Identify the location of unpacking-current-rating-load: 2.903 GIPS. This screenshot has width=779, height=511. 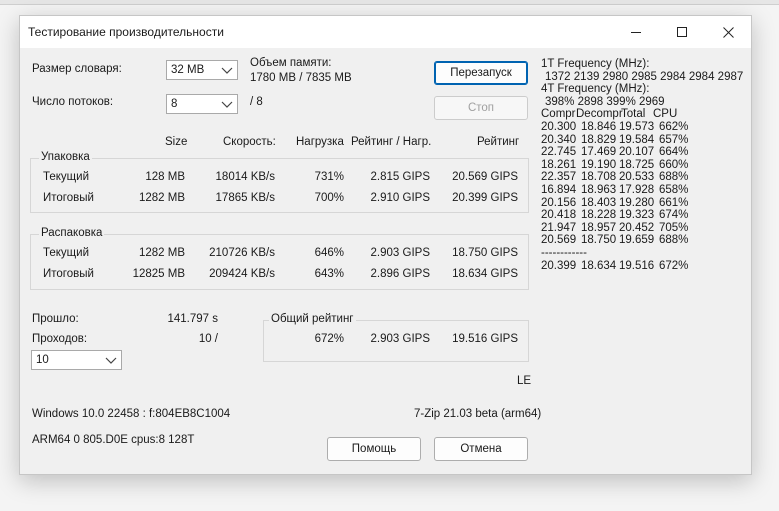
(400, 253).